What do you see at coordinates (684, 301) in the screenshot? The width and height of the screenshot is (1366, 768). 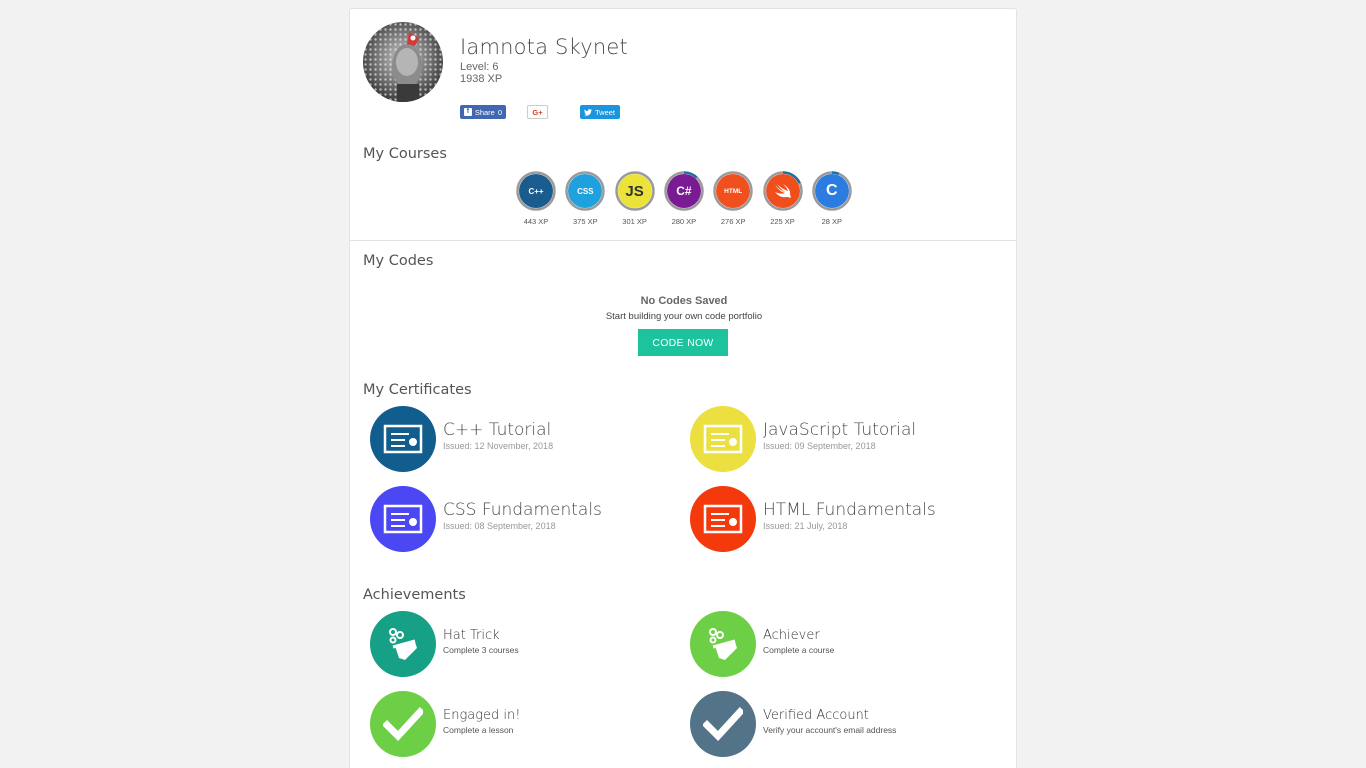 I see `no-codes-title: No Codes Saved` at bounding box center [684, 301].